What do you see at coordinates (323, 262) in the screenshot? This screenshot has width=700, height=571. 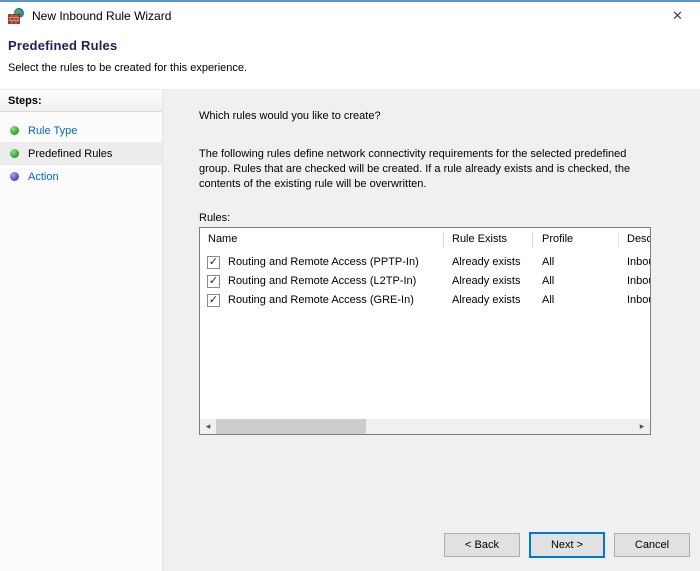 I see `rule-name: Routing and Remote Access (PPTP-In)` at bounding box center [323, 262].